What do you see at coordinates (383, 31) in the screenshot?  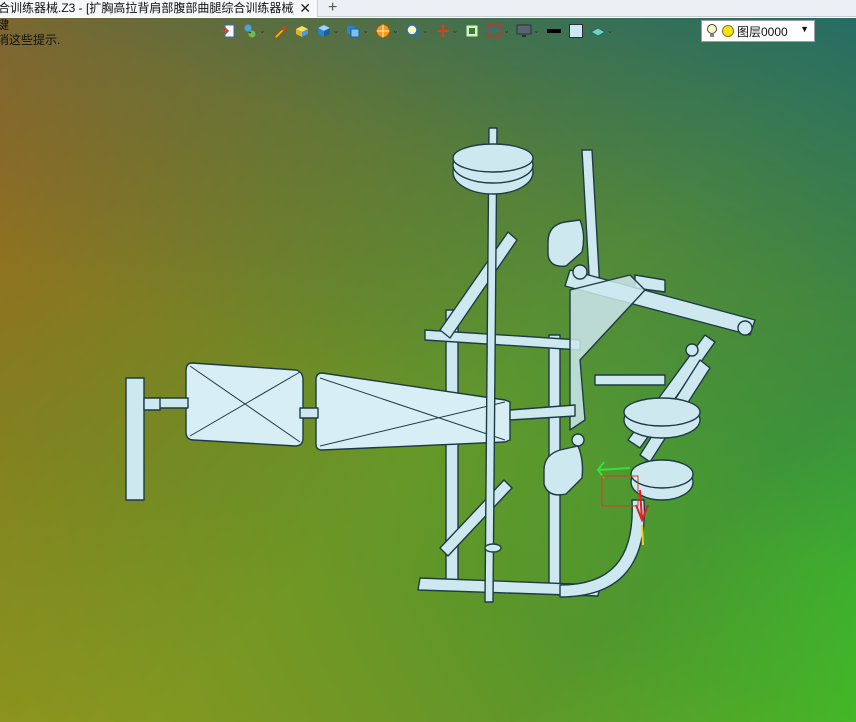 I see `render-ball-icon` at bounding box center [383, 31].